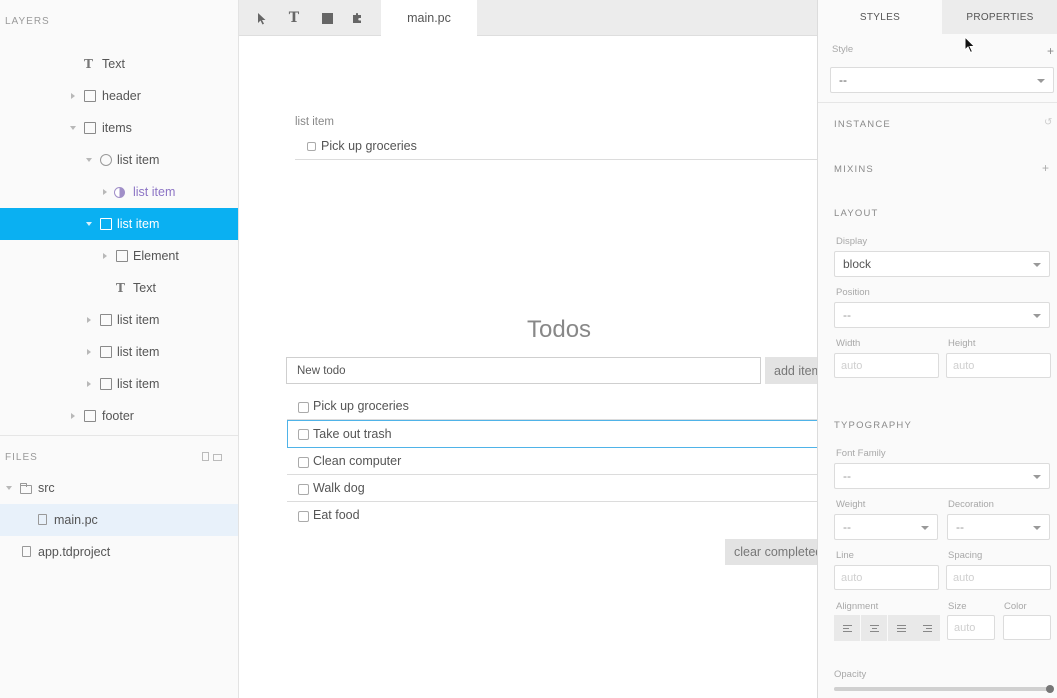  What do you see at coordinates (314, 122) in the screenshot?
I see `list-item-frame-label: list item` at bounding box center [314, 122].